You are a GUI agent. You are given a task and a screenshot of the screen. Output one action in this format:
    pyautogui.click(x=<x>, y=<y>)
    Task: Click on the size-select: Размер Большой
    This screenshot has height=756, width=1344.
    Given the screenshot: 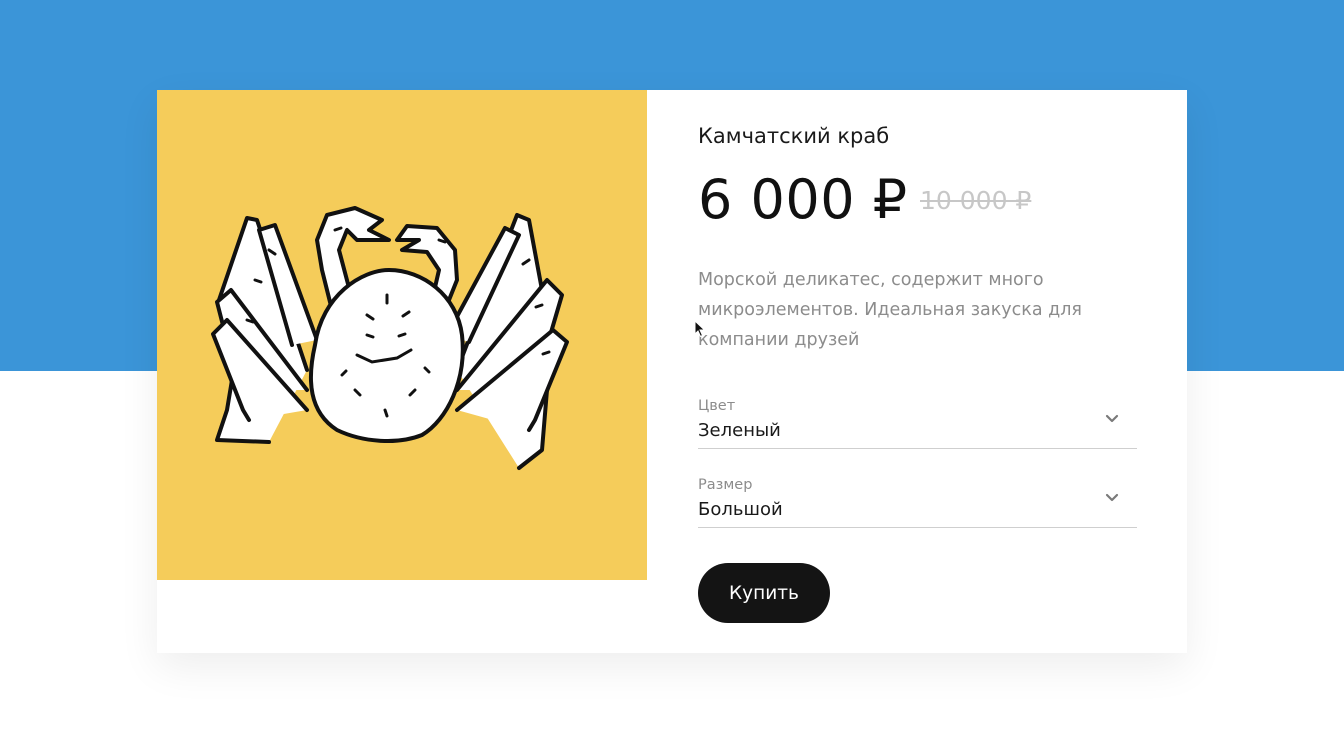 What is the action you would take?
    pyautogui.click(x=917, y=499)
    